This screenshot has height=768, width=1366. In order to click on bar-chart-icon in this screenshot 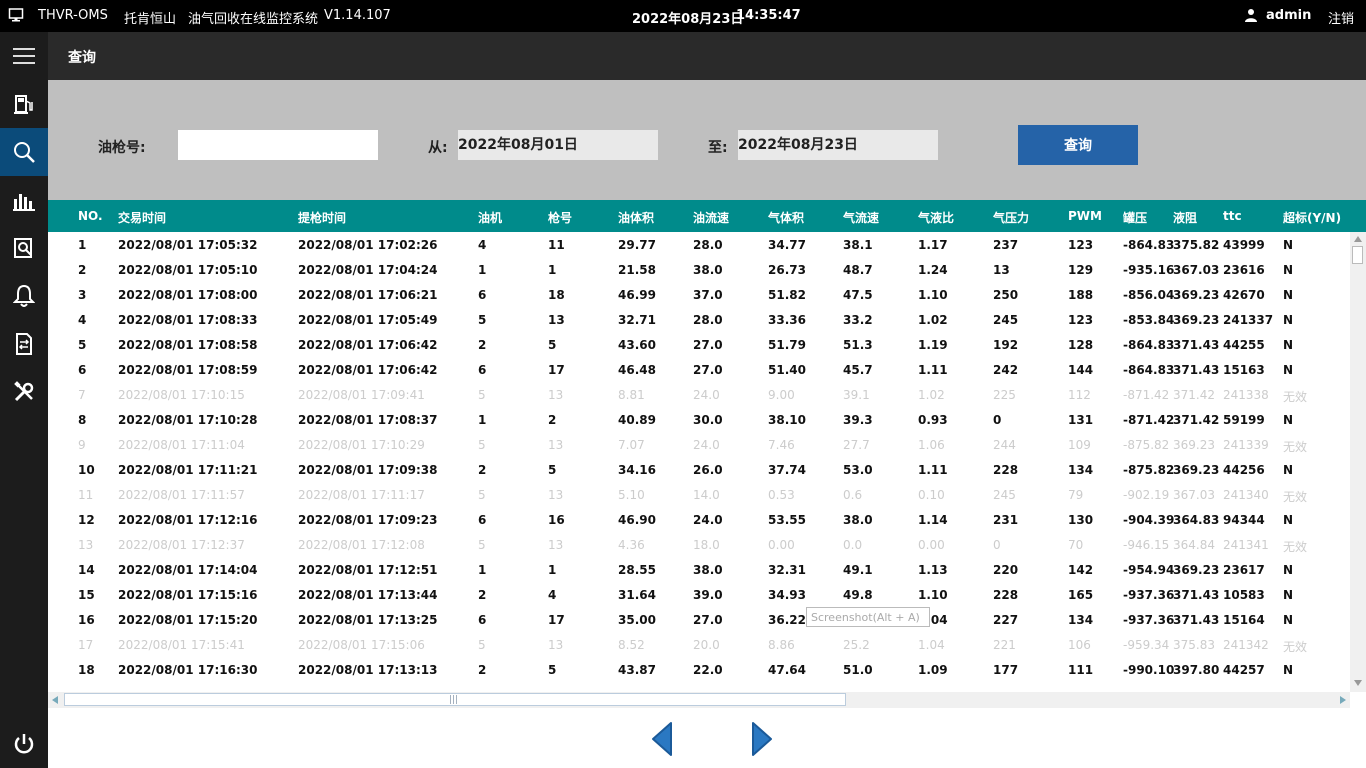, I will do `click(24, 202)`.